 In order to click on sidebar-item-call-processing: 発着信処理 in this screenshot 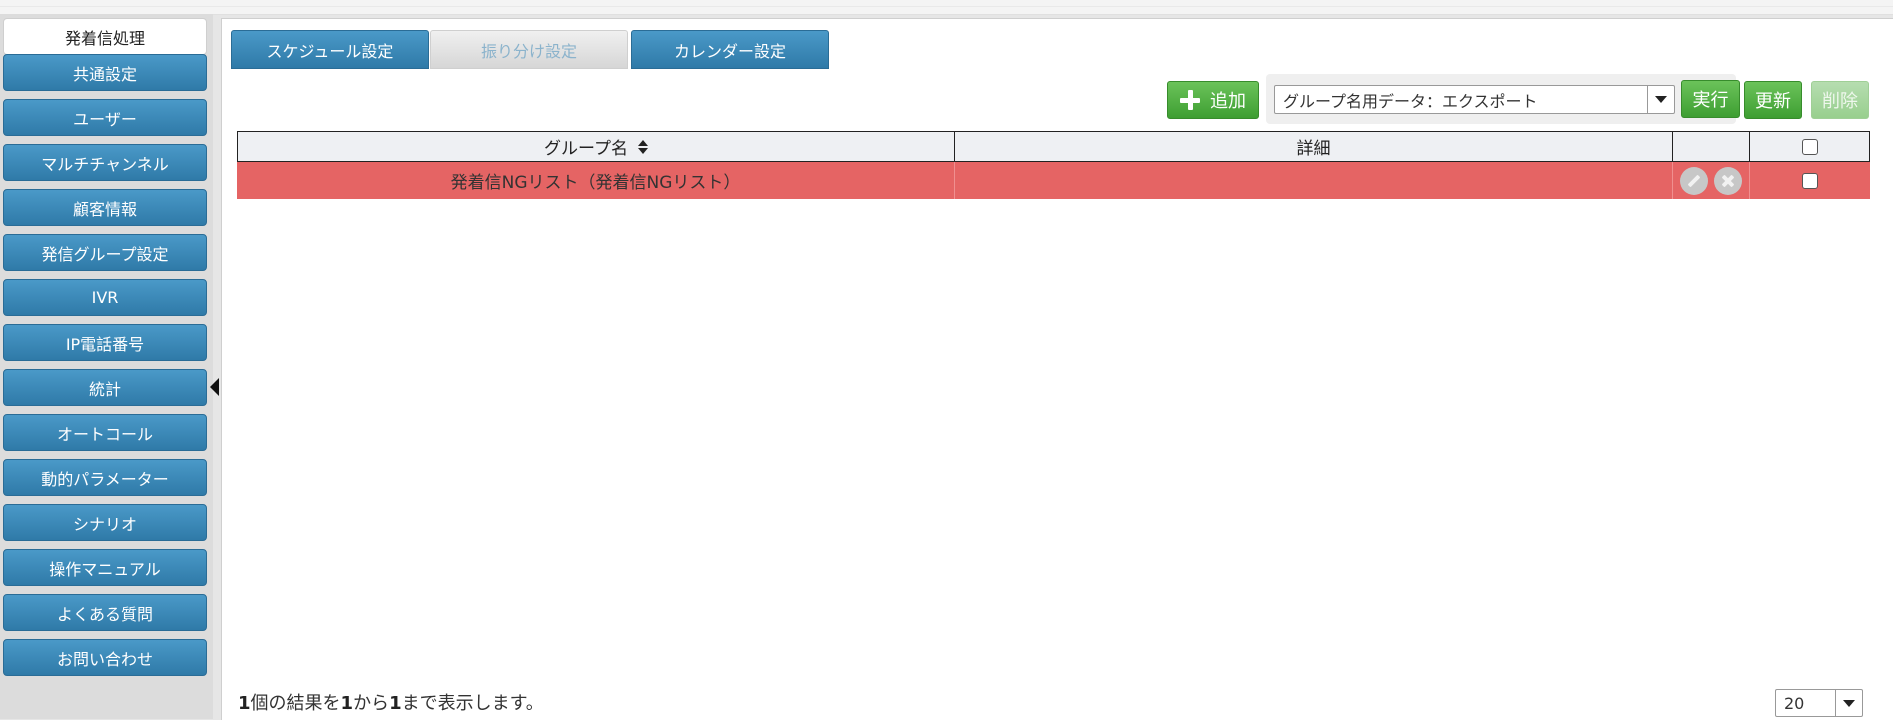, I will do `click(105, 36)`.